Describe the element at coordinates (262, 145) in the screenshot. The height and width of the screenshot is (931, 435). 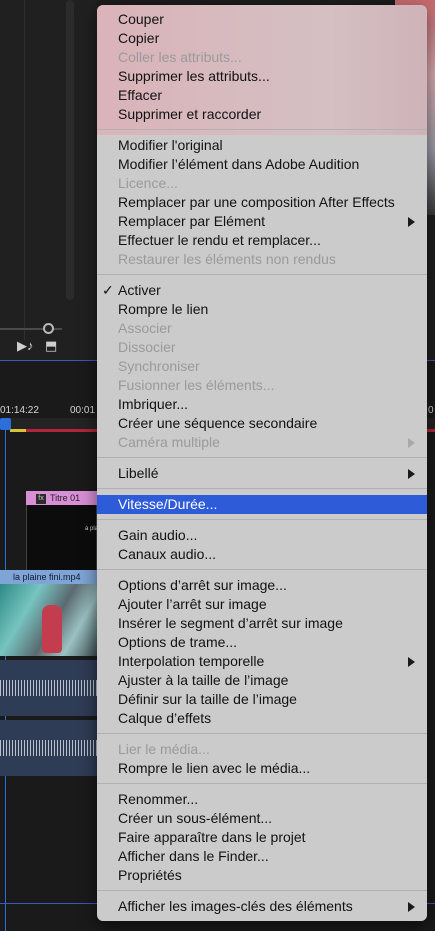
I see `menu-item-modifier-l-original: Modifier l'original` at that location.